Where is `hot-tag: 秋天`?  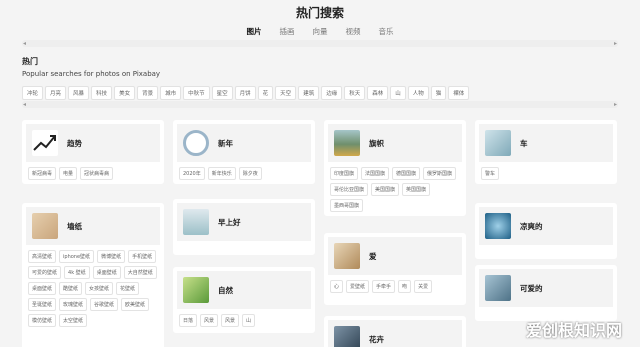
hot-tag: 秋天 is located at coordinates (355, 93).